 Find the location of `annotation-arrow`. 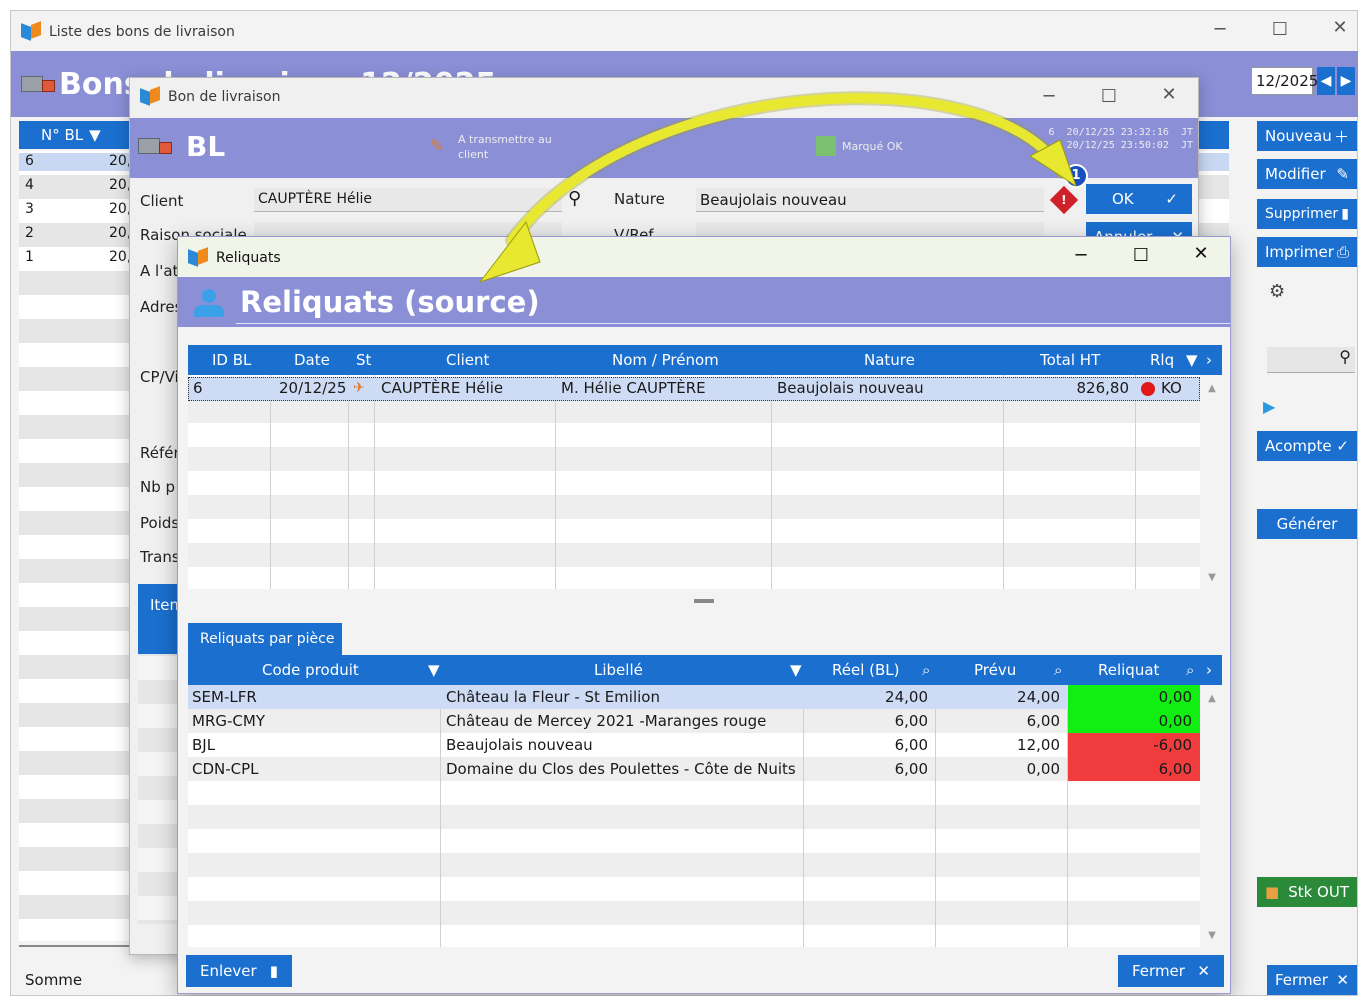

annotation-arrow is located at coordinates (777, 187).